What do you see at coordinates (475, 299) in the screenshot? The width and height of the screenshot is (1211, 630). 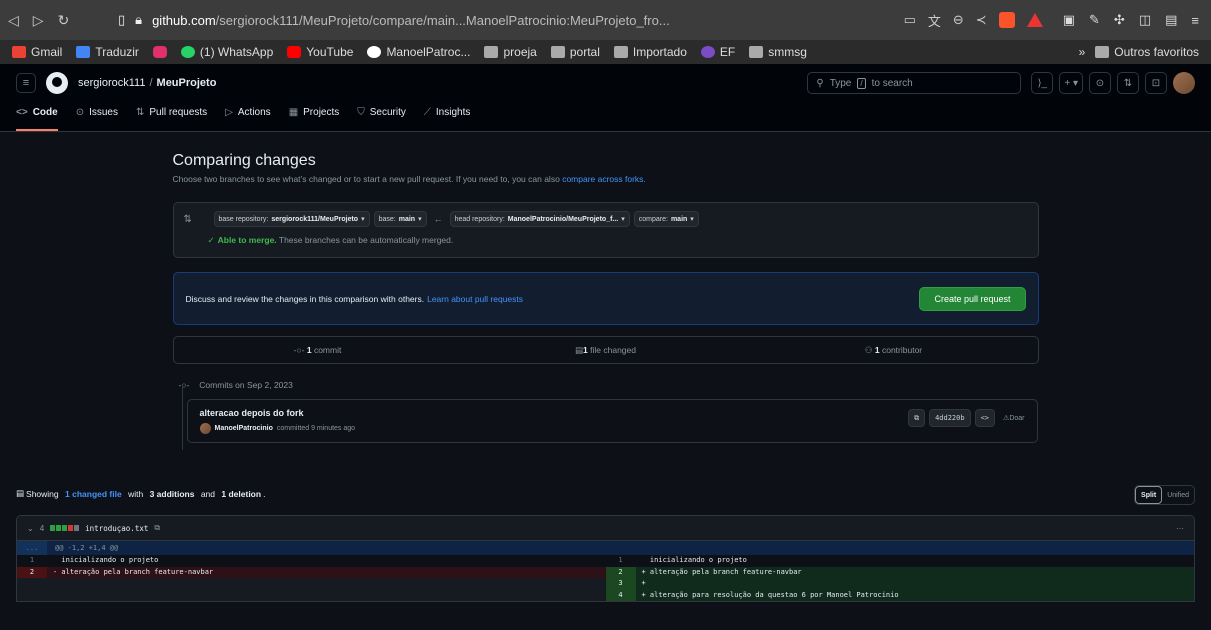 I see `learn-pull-requests-link: Learn about pull requests` at bounding box center [475, 299].